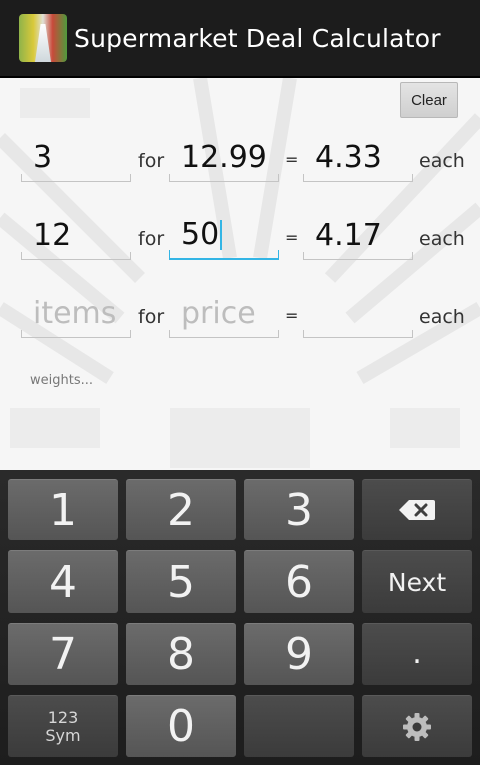  What do you see at coordinates (442, 239) in the screenshot?
I see `each-label-2: each` at bounding box center [442, 239].